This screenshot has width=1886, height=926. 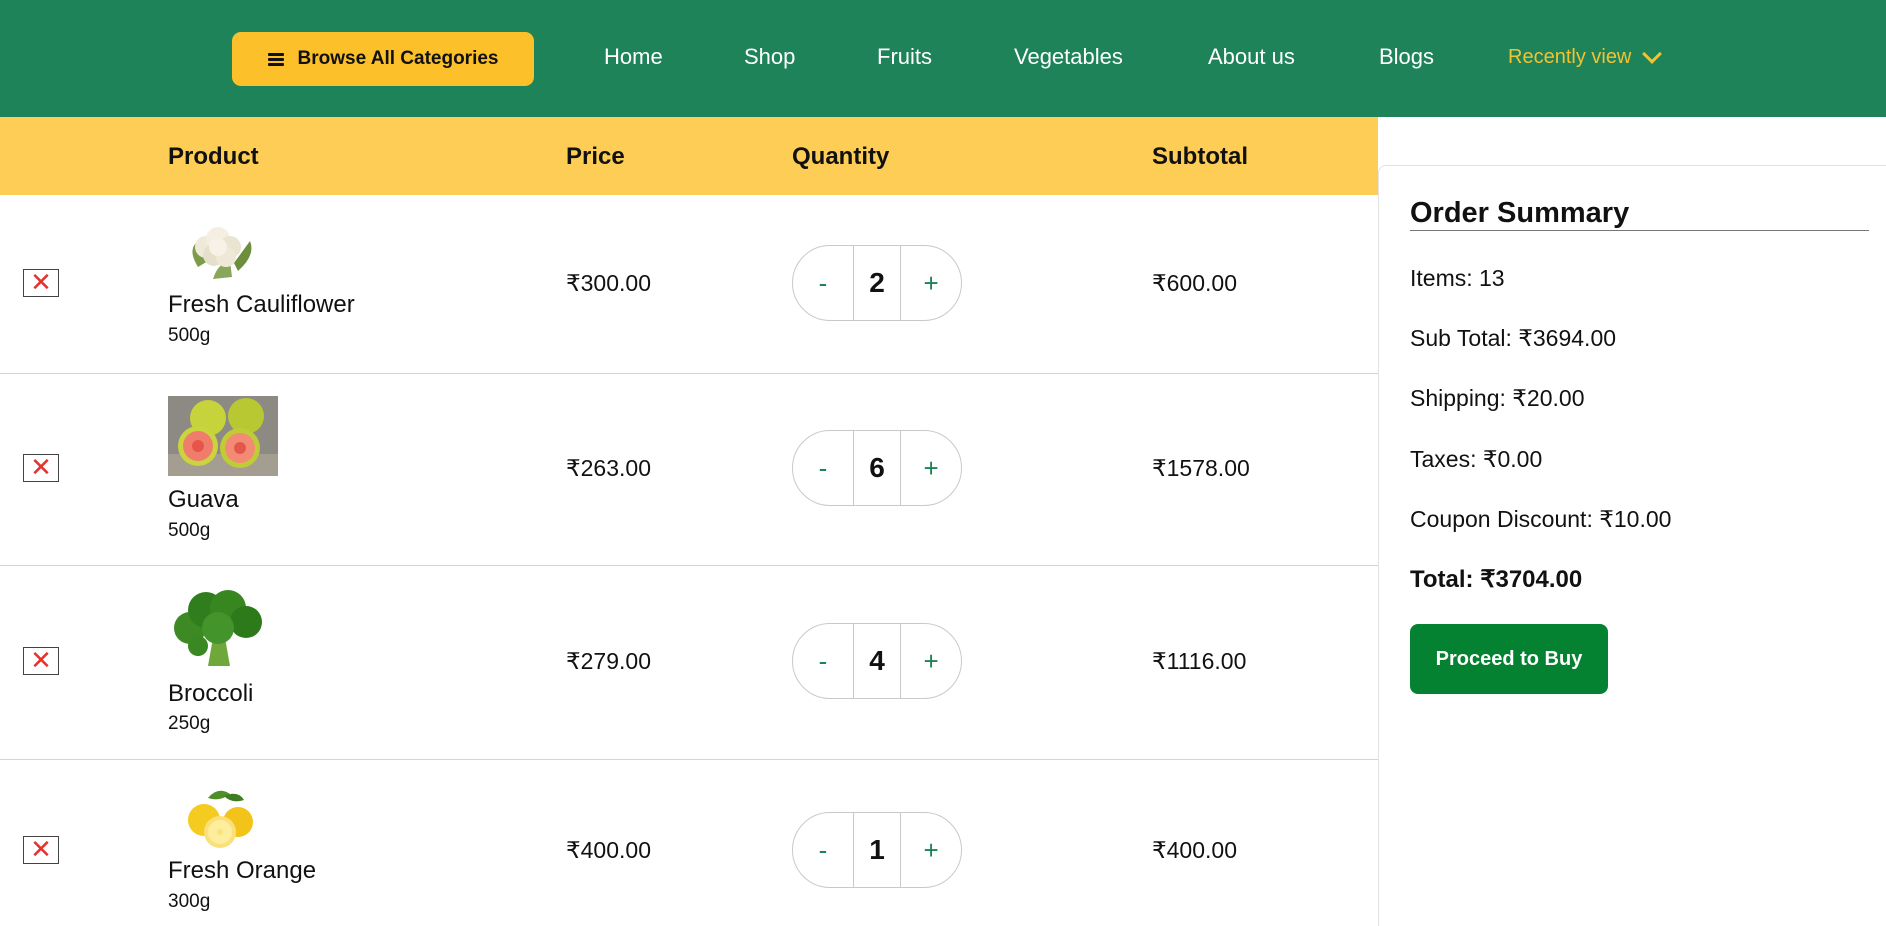 I want to click on summary-shipping: Shipping: ₹20.00, so click(x=1497, y=398).